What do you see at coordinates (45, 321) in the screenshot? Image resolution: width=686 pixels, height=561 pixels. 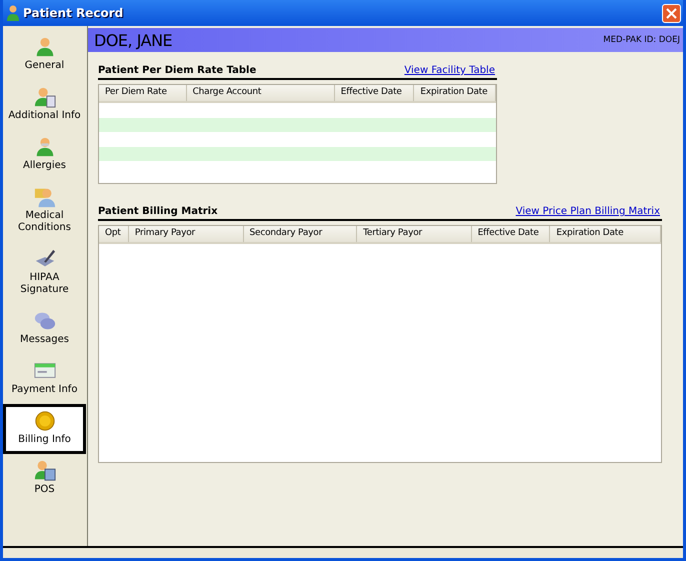 I see `chat-bubbles-icon` at bounding box center [45, 321].